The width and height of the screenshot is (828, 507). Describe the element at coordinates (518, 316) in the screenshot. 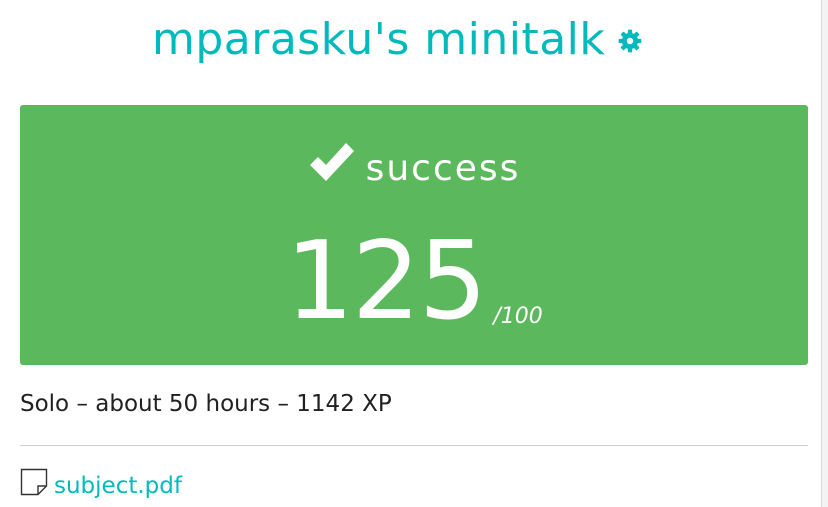

I see `score-max: /100` at that location.